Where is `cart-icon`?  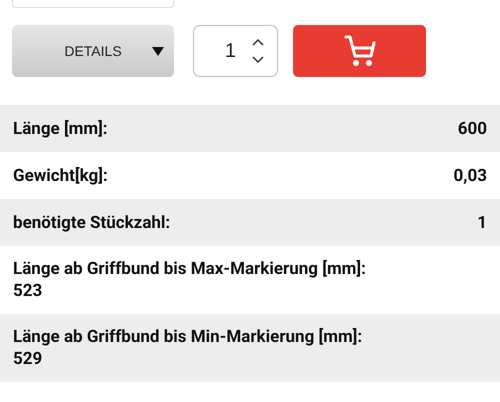 cart-icon is located at coordinates (359, 51).